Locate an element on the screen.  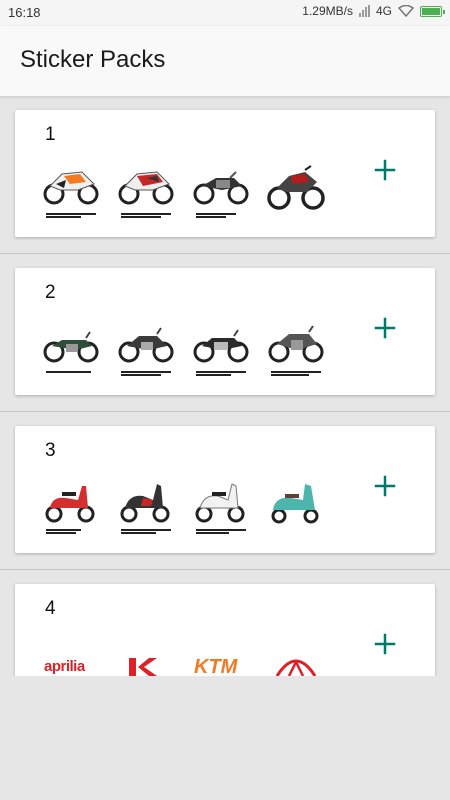
ktm-logo: KTM is located at coordinates (221, 656).